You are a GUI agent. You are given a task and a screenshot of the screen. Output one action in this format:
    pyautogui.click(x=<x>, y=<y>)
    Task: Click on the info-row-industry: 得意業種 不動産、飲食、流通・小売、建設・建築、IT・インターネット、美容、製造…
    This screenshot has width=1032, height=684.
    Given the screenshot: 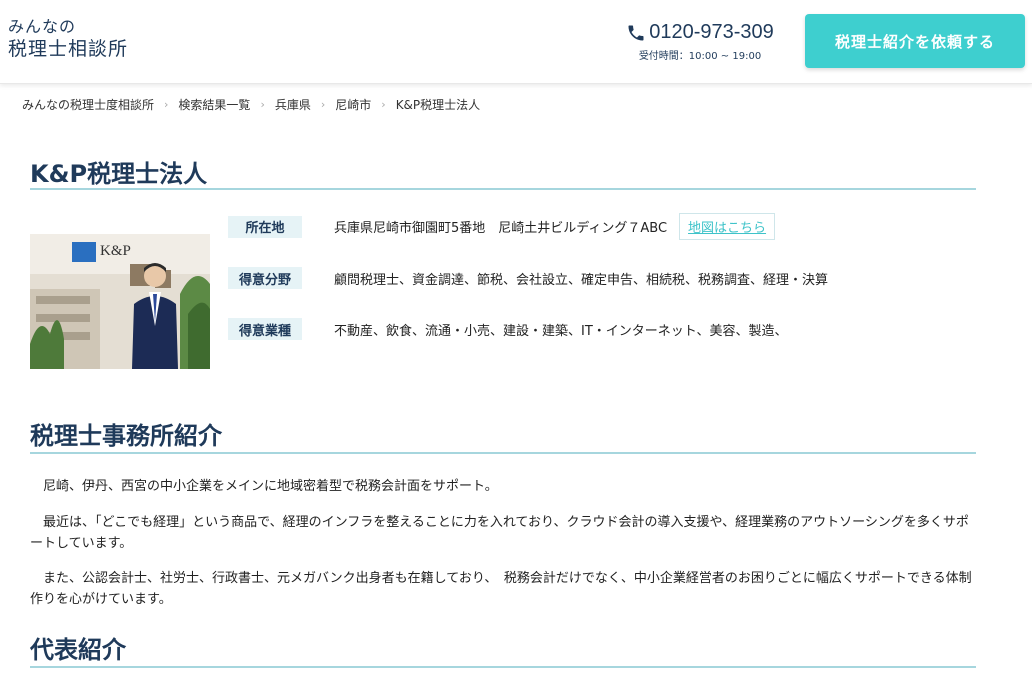 What is the action you would take?
    pyautogui.click(x=508, y=329)
    